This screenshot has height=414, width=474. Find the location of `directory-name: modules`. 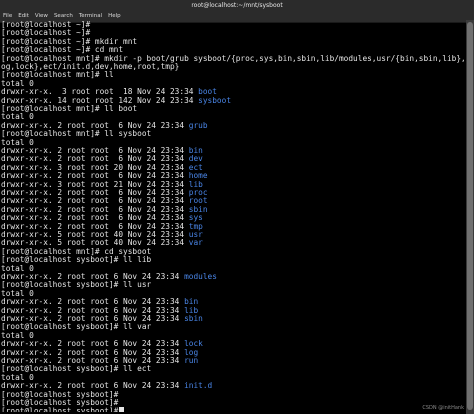

directory-name: modules is located at coordinates (200, 276).